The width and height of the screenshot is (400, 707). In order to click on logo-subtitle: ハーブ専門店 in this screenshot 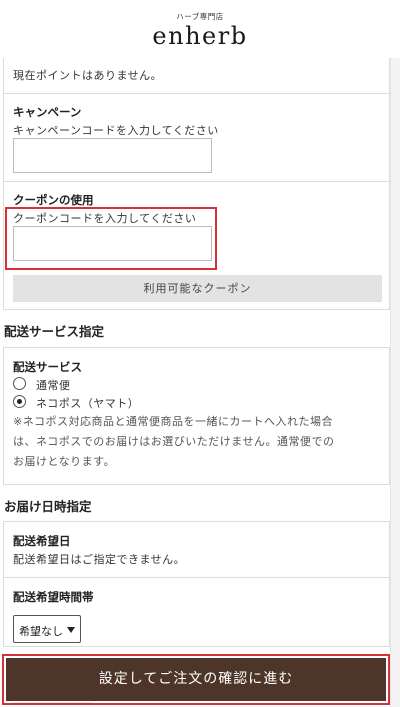, I will do `click(200, 16)`.